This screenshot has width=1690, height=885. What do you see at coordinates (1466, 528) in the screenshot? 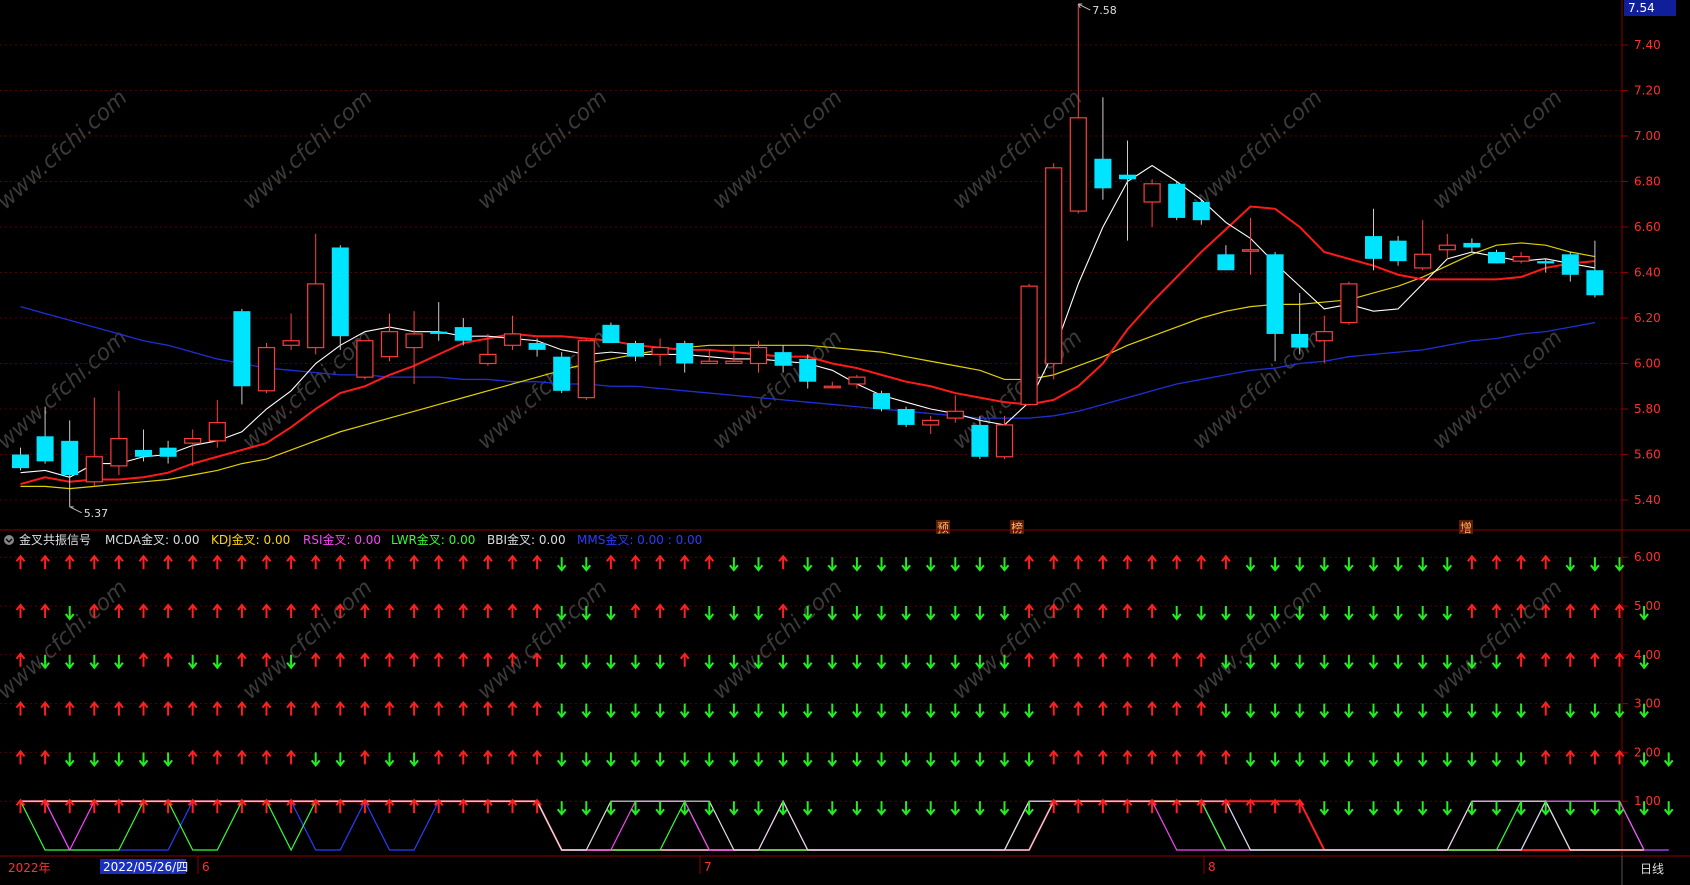
I see `event-marker-zeng: 增` at bounding box center [1466, 528].